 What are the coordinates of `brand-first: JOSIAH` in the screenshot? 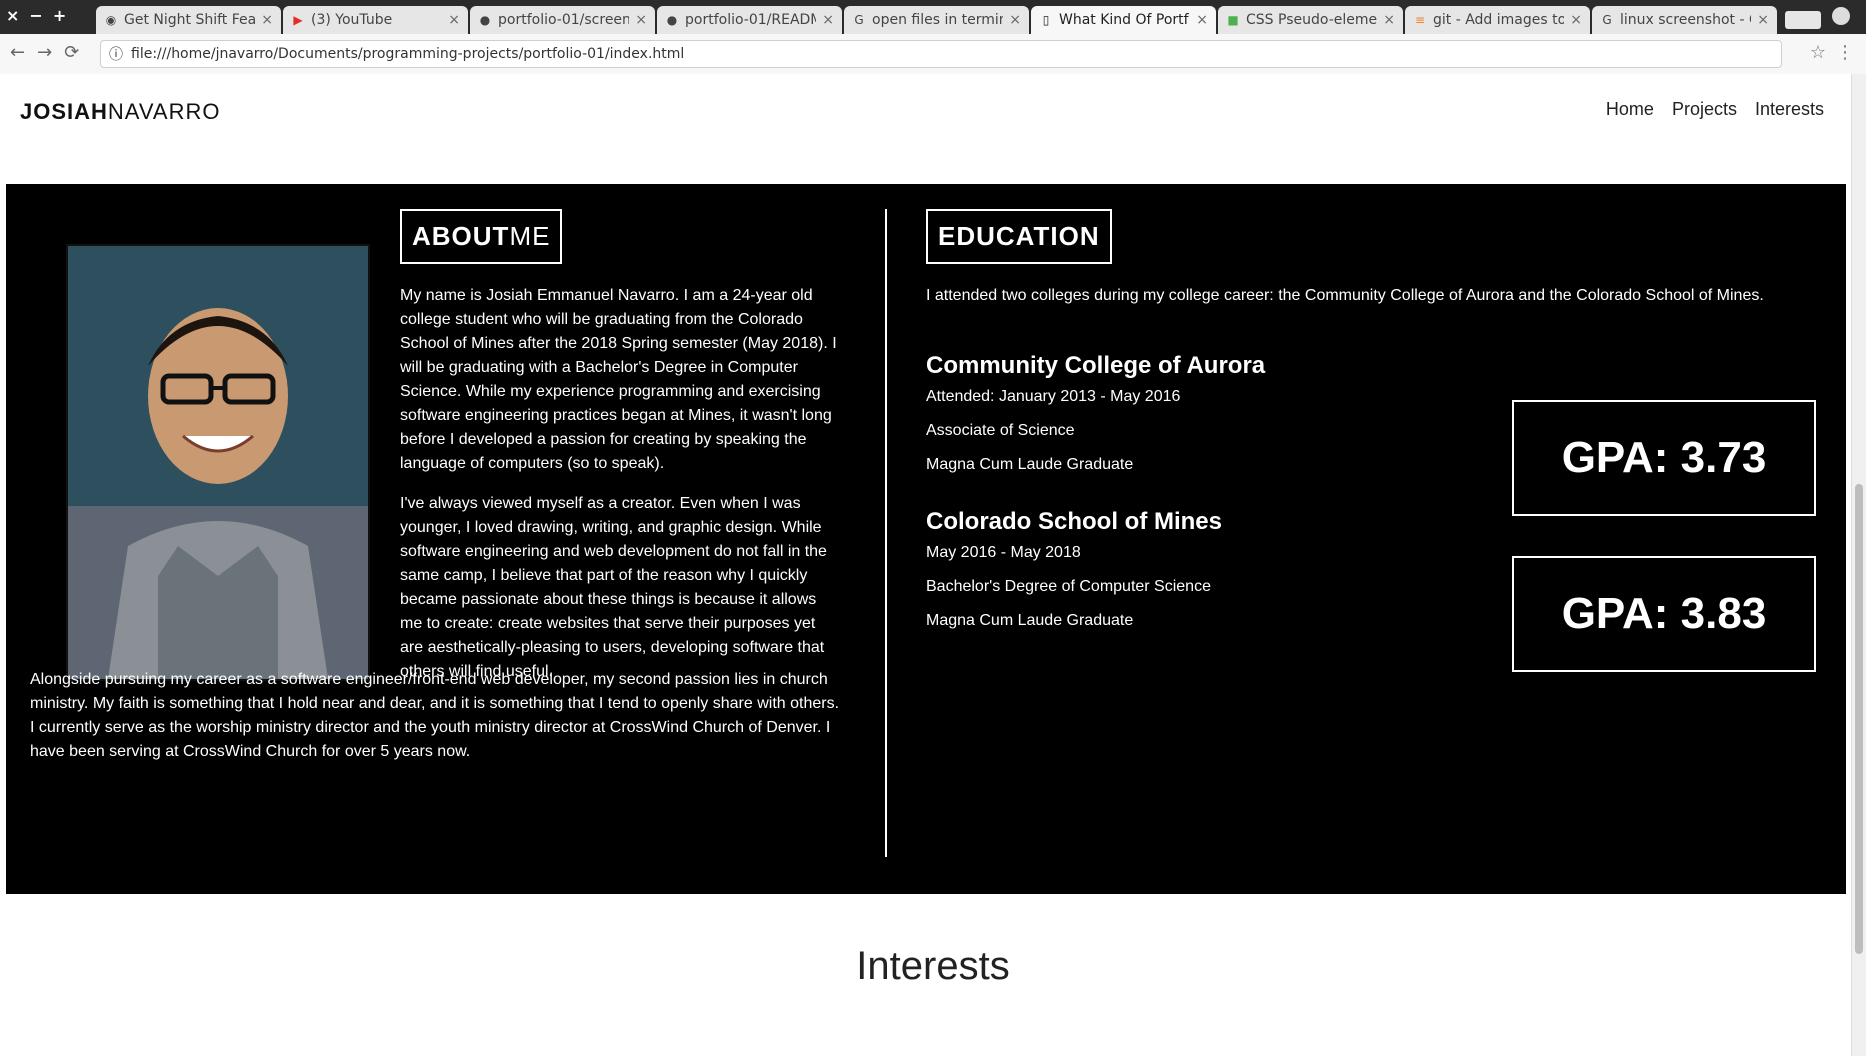 It's located at (64, 111).